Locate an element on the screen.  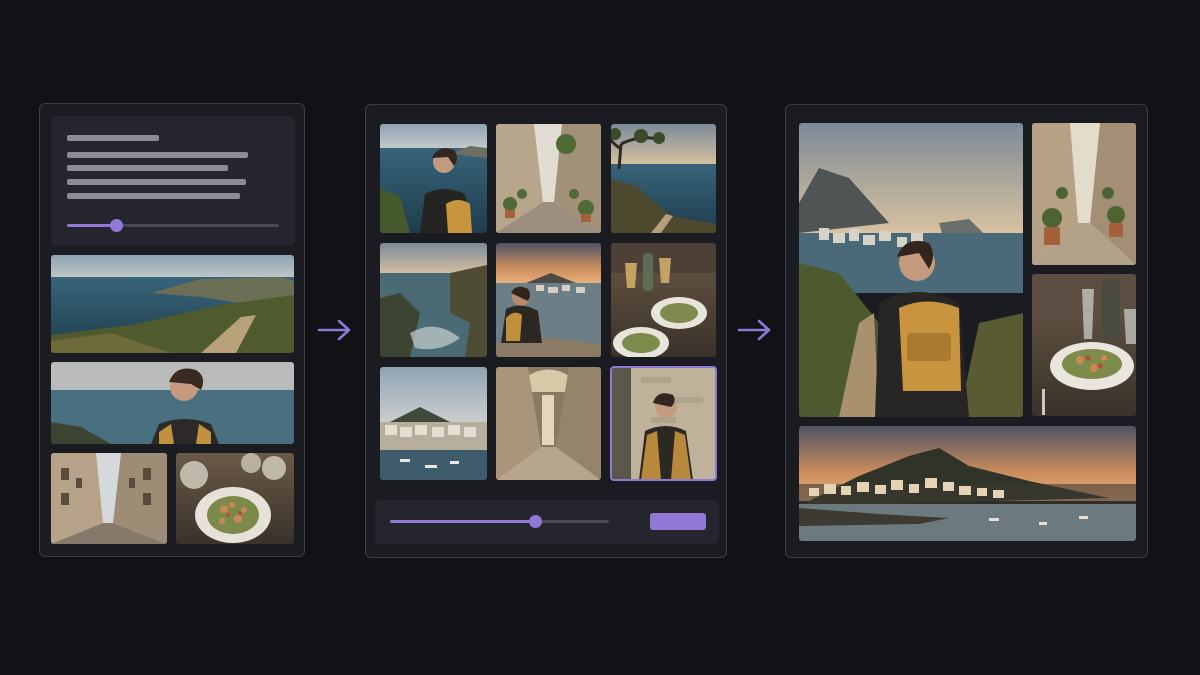
variation-slider-knob is located at coordinates (535, 521).